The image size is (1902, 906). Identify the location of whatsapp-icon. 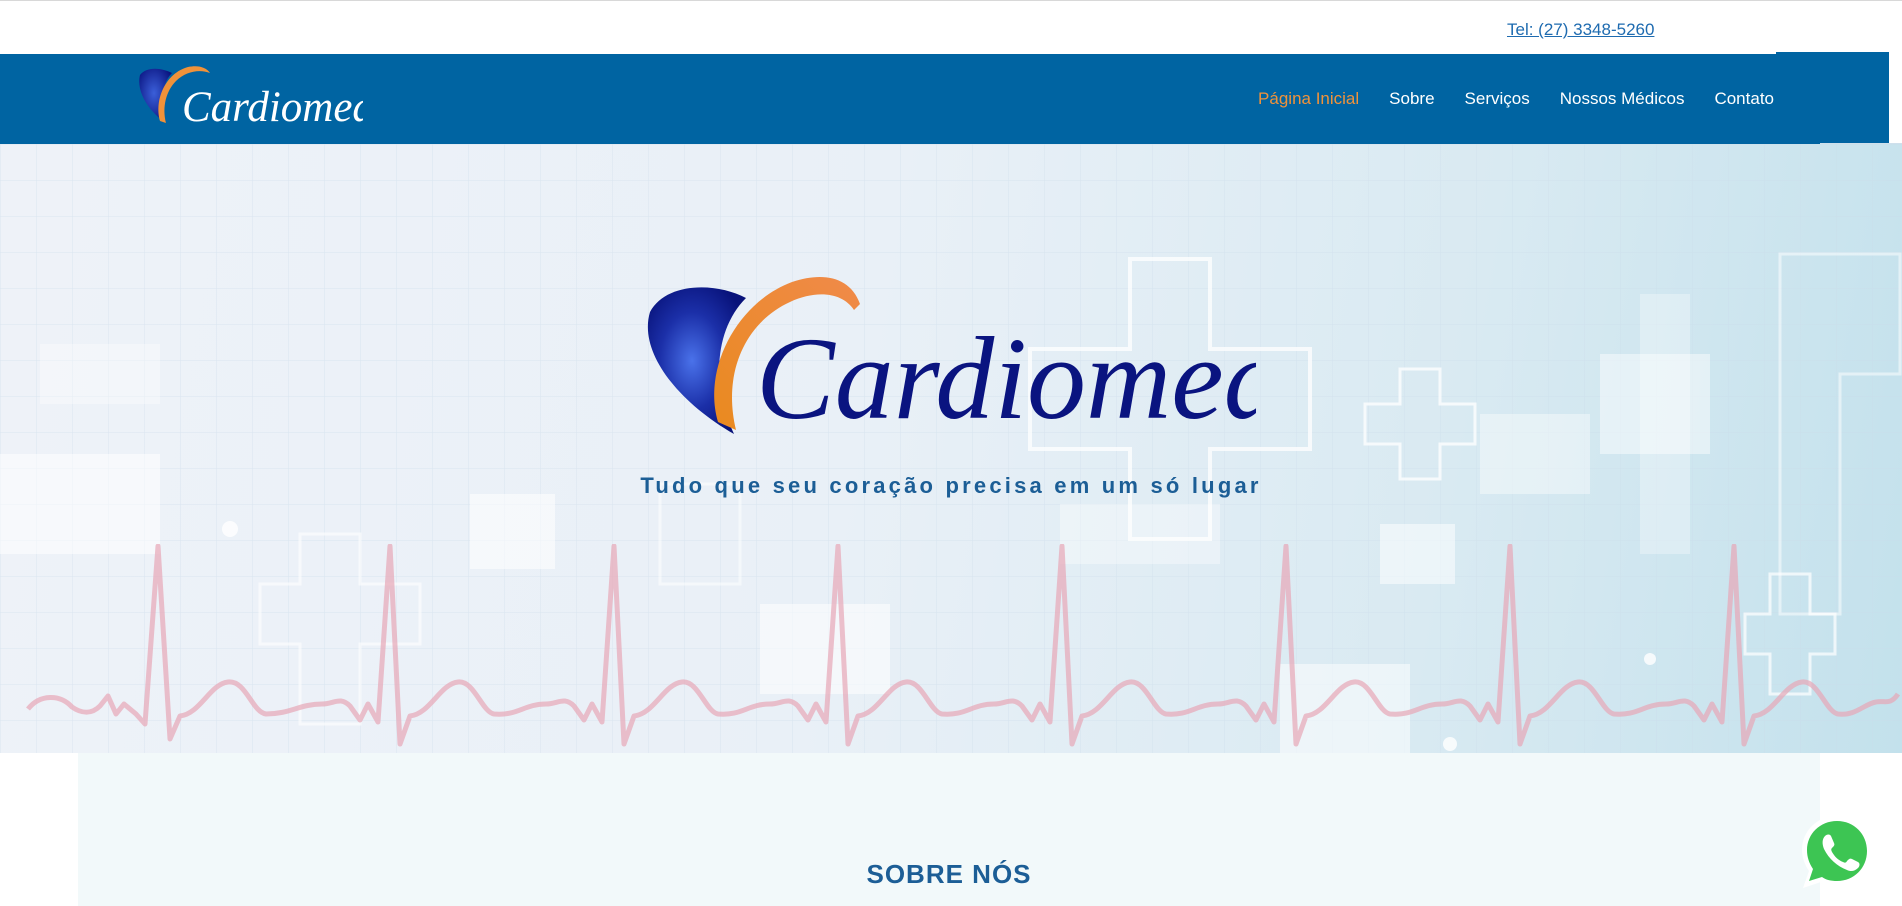
(1837, 852).